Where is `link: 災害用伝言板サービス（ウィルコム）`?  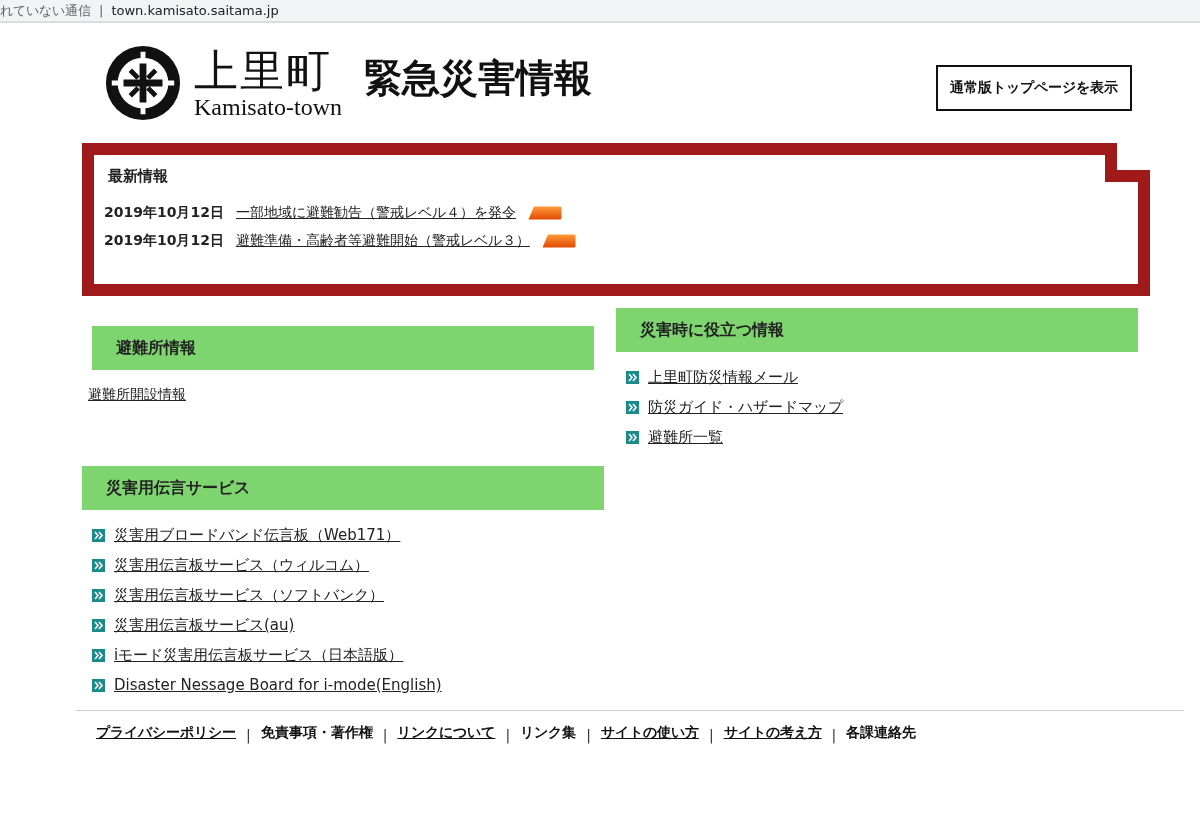
link: 災害用伝言板サービス（ウィルコム） is located at coordinates (241, 565).